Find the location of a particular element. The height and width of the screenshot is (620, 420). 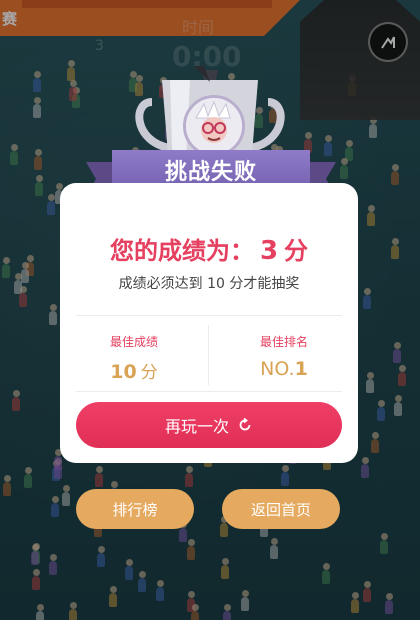

replay-label: 再玩一次 is located at coordinates (196, 426).